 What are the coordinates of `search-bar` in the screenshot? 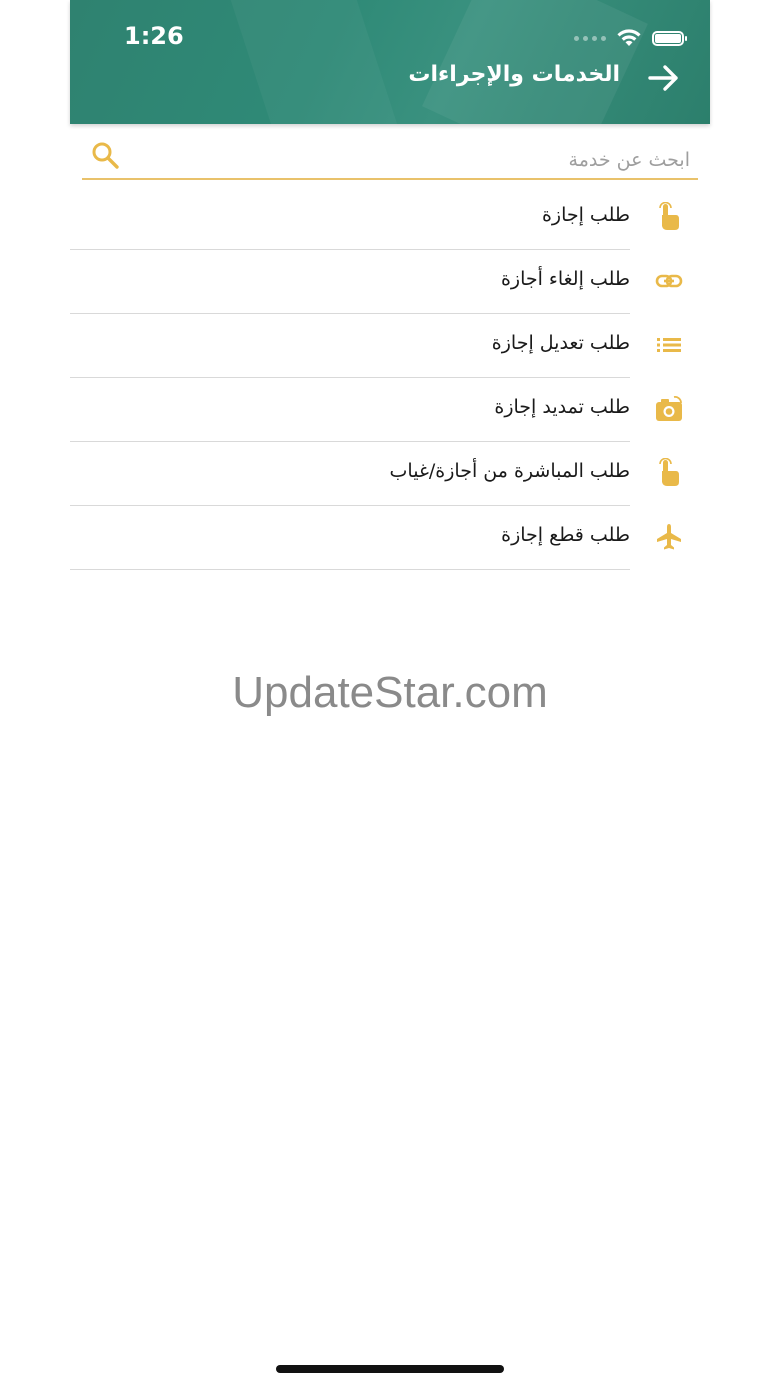 It's located at (390, 159).